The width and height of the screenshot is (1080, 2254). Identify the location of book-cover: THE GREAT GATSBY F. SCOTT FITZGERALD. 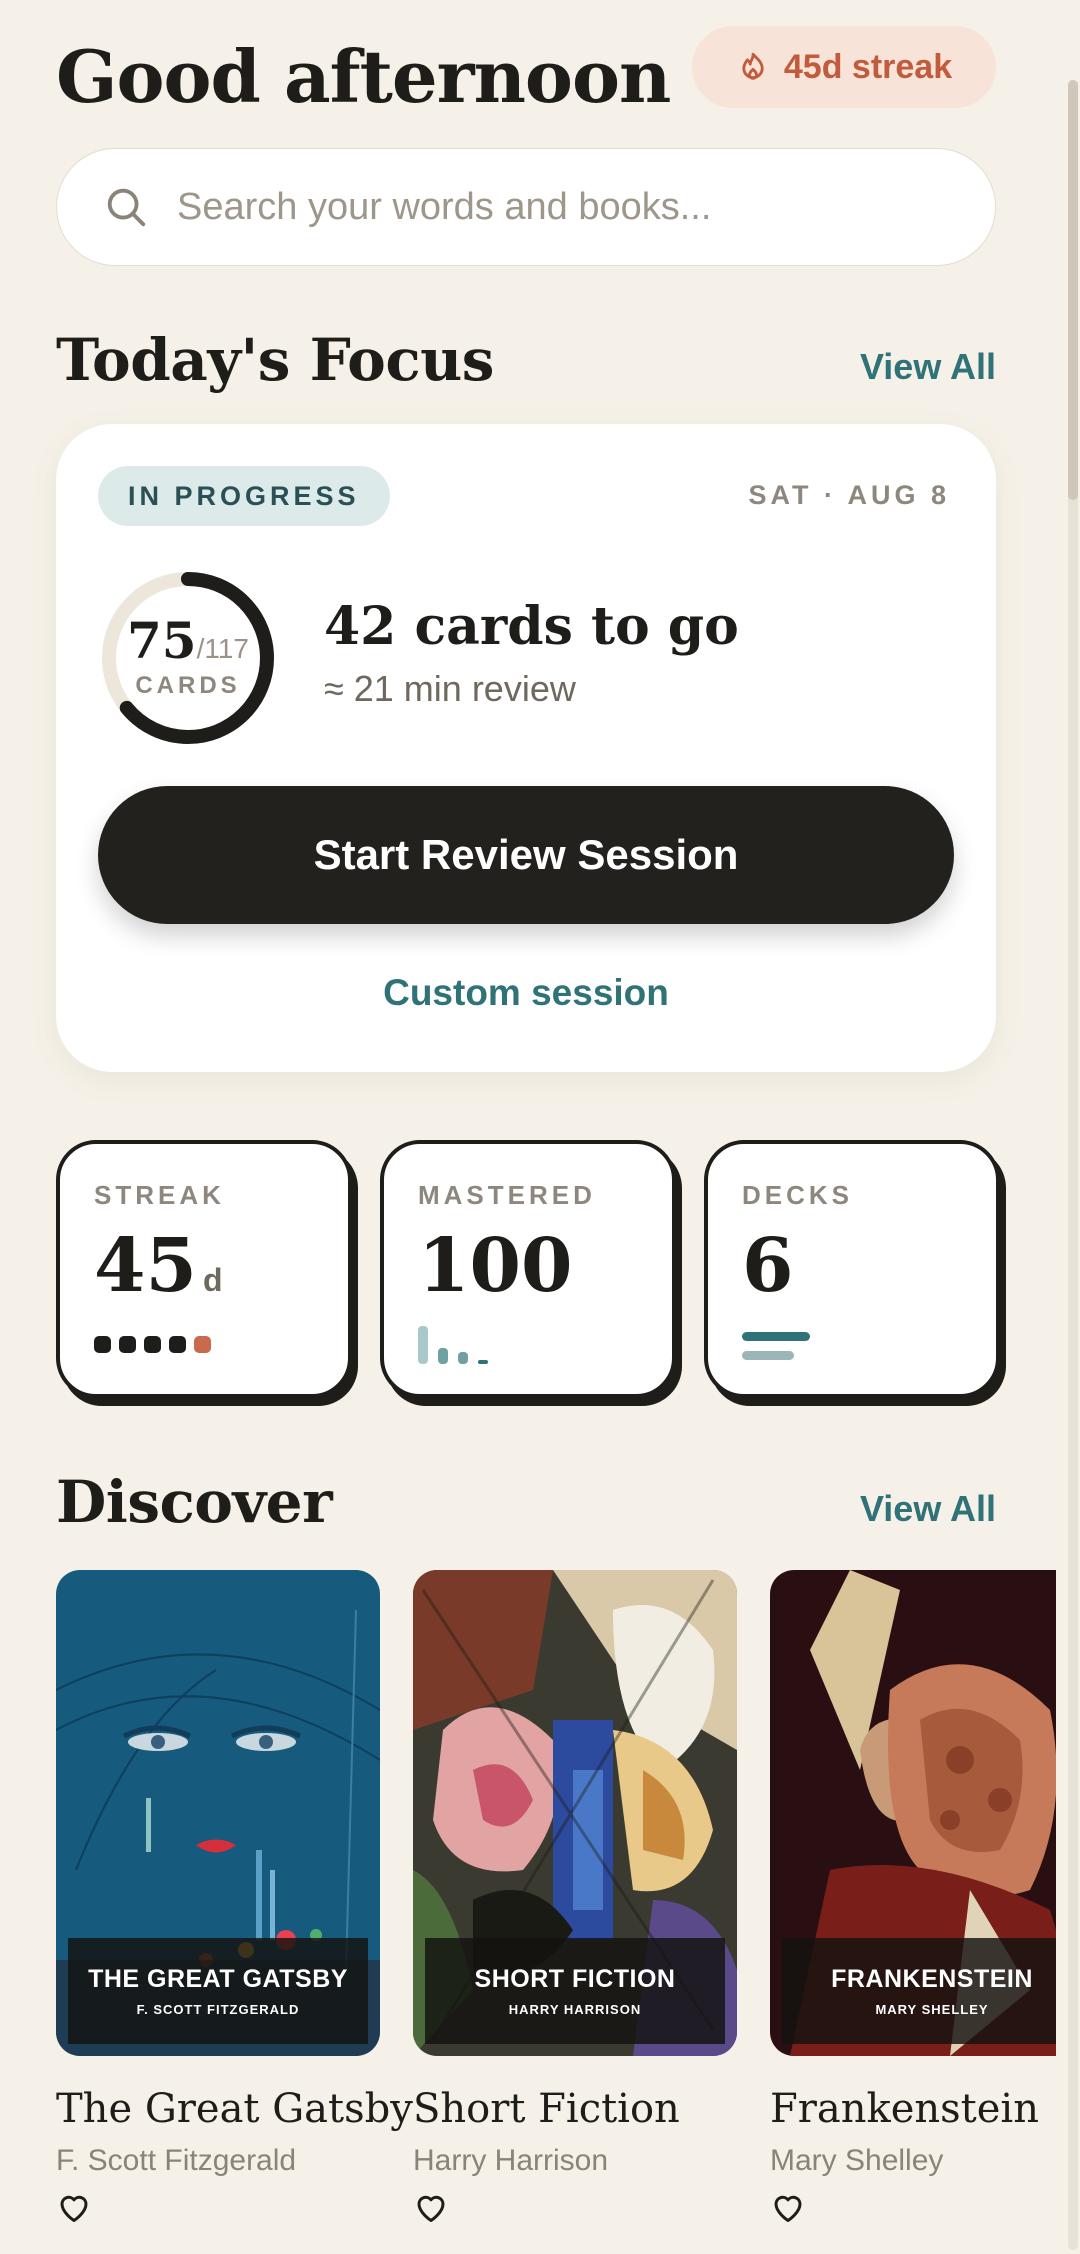
(218, 1813).